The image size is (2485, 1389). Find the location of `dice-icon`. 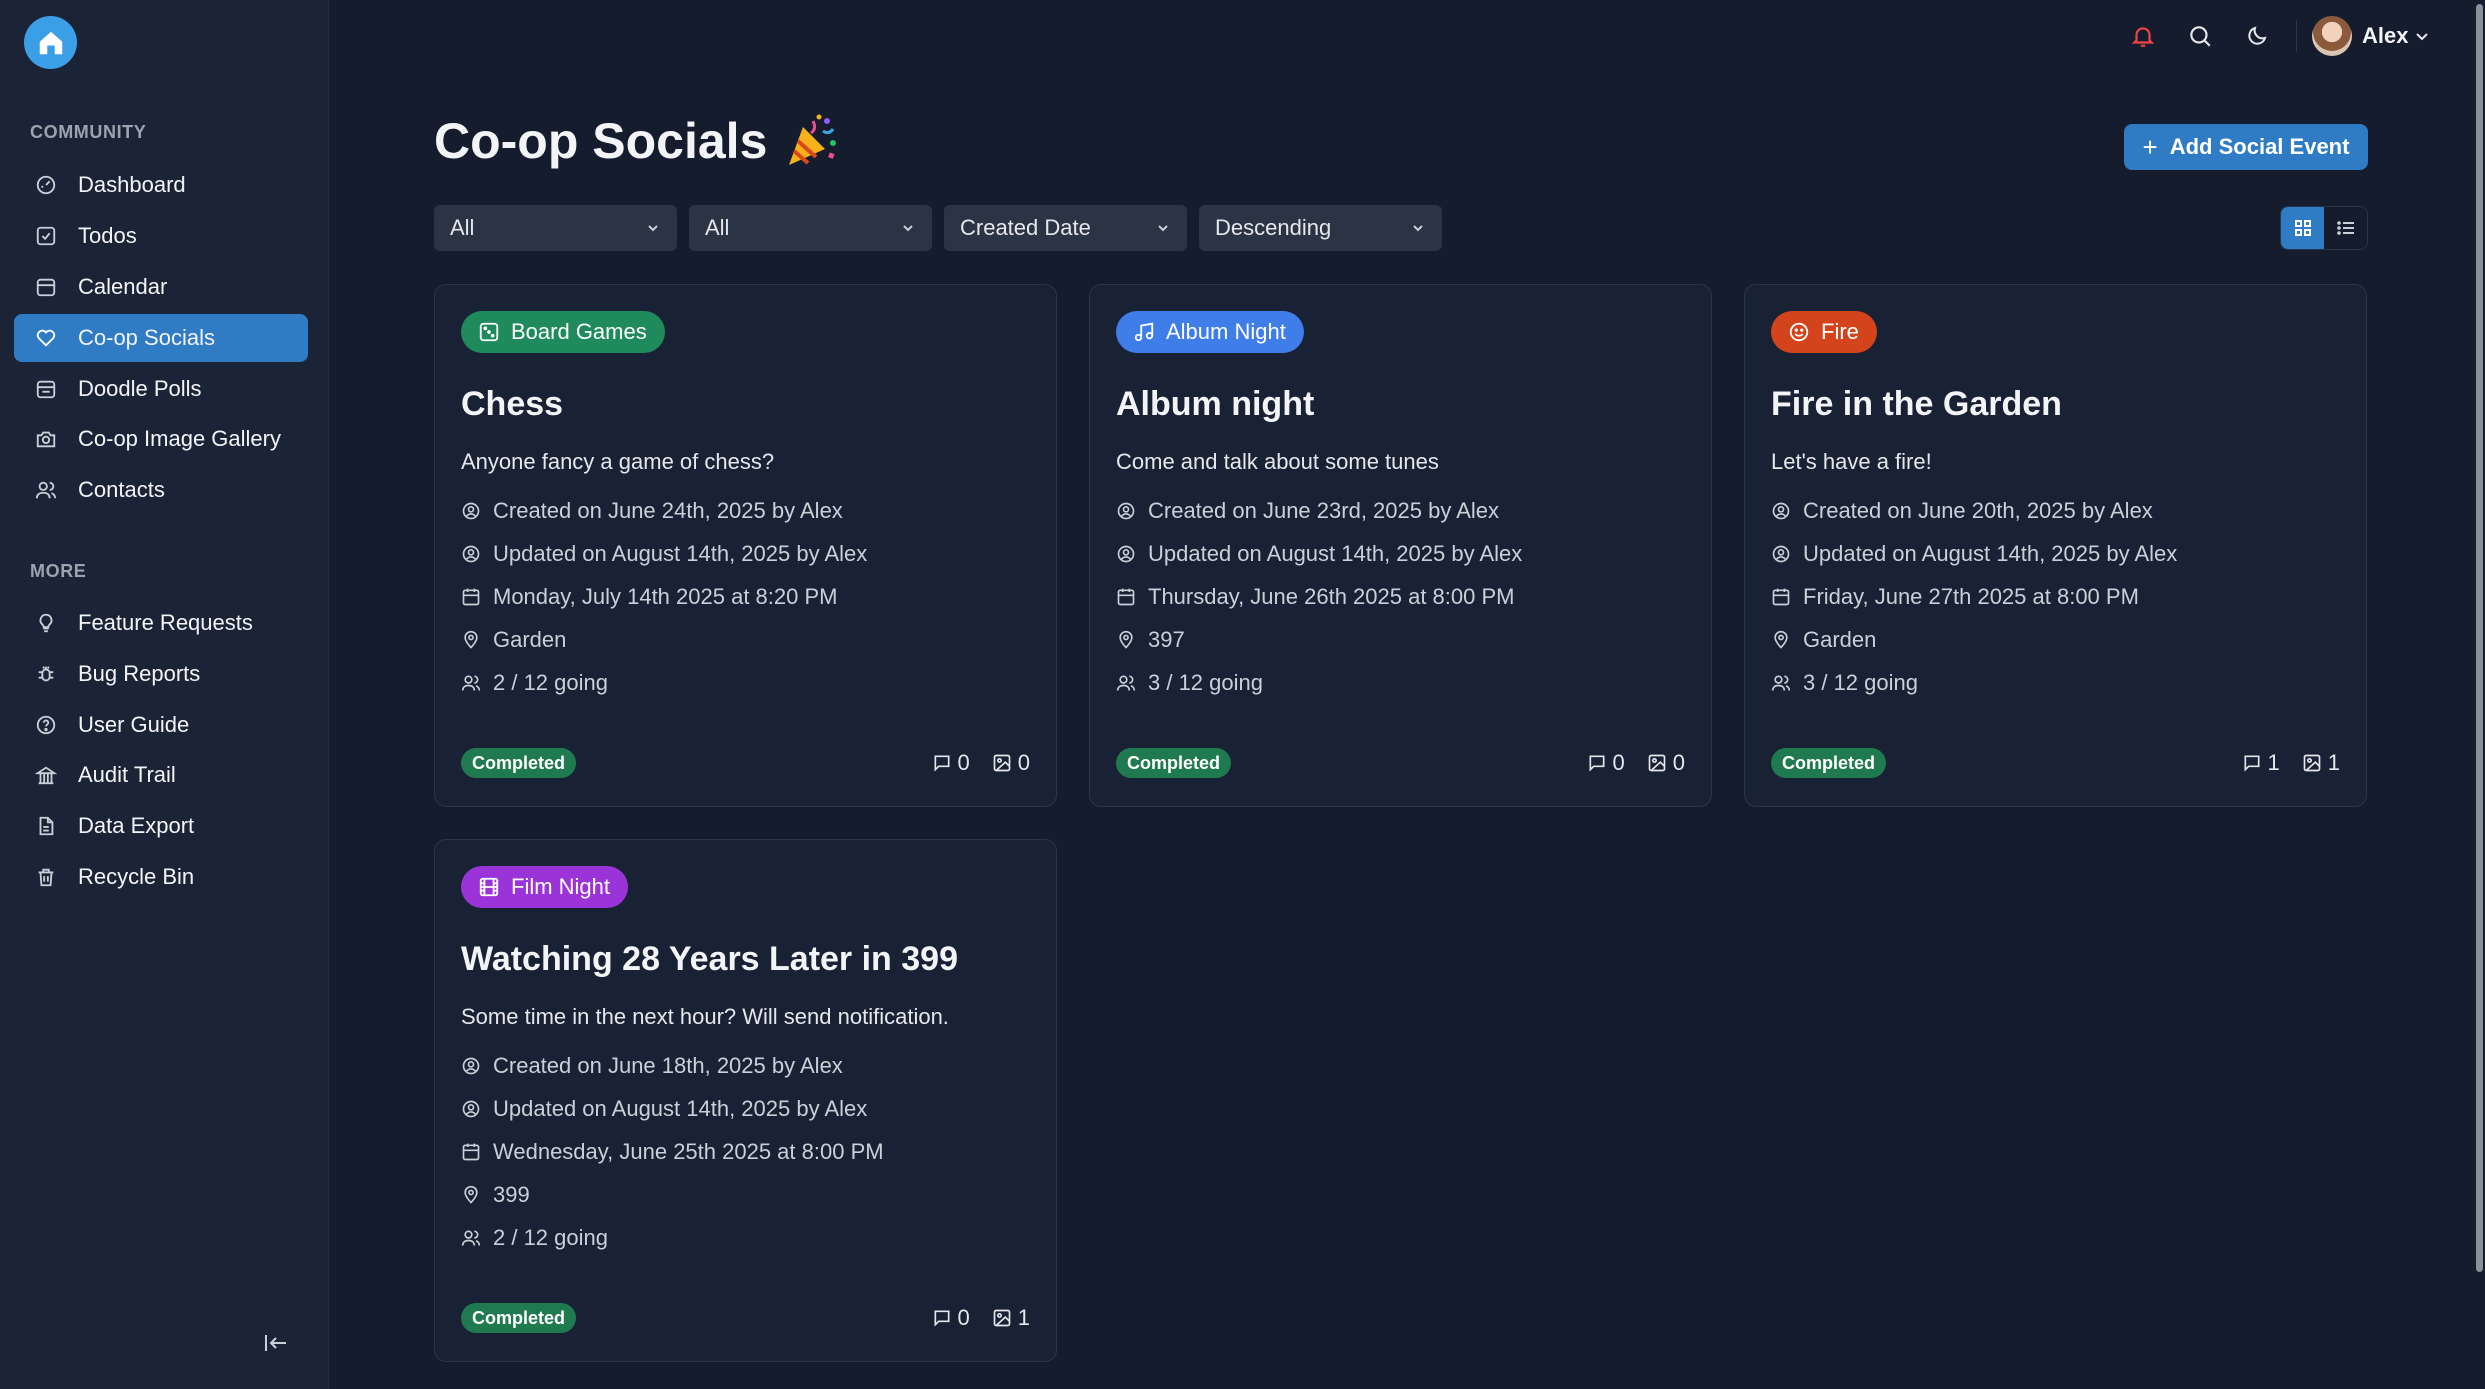

dice-icon is located at coordinates (489, 332).